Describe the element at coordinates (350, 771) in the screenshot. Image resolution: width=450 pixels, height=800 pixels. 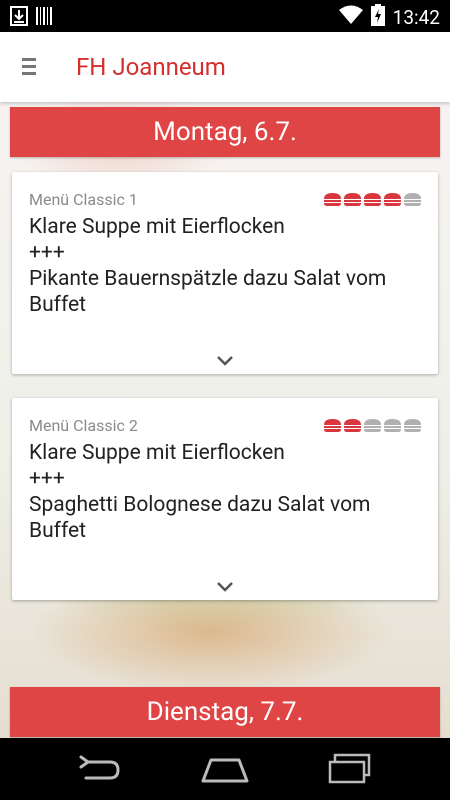
I see `recents-icon` at that location.